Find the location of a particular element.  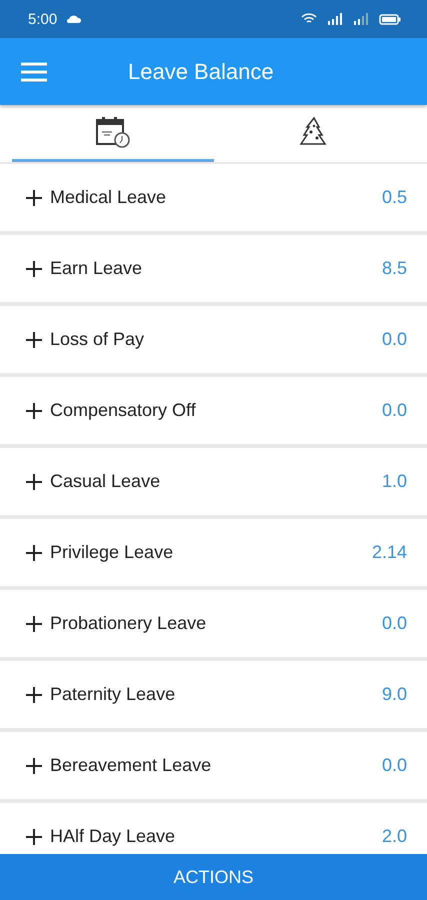

leave-balance: 2.14 is located at coordinates (389, 552).